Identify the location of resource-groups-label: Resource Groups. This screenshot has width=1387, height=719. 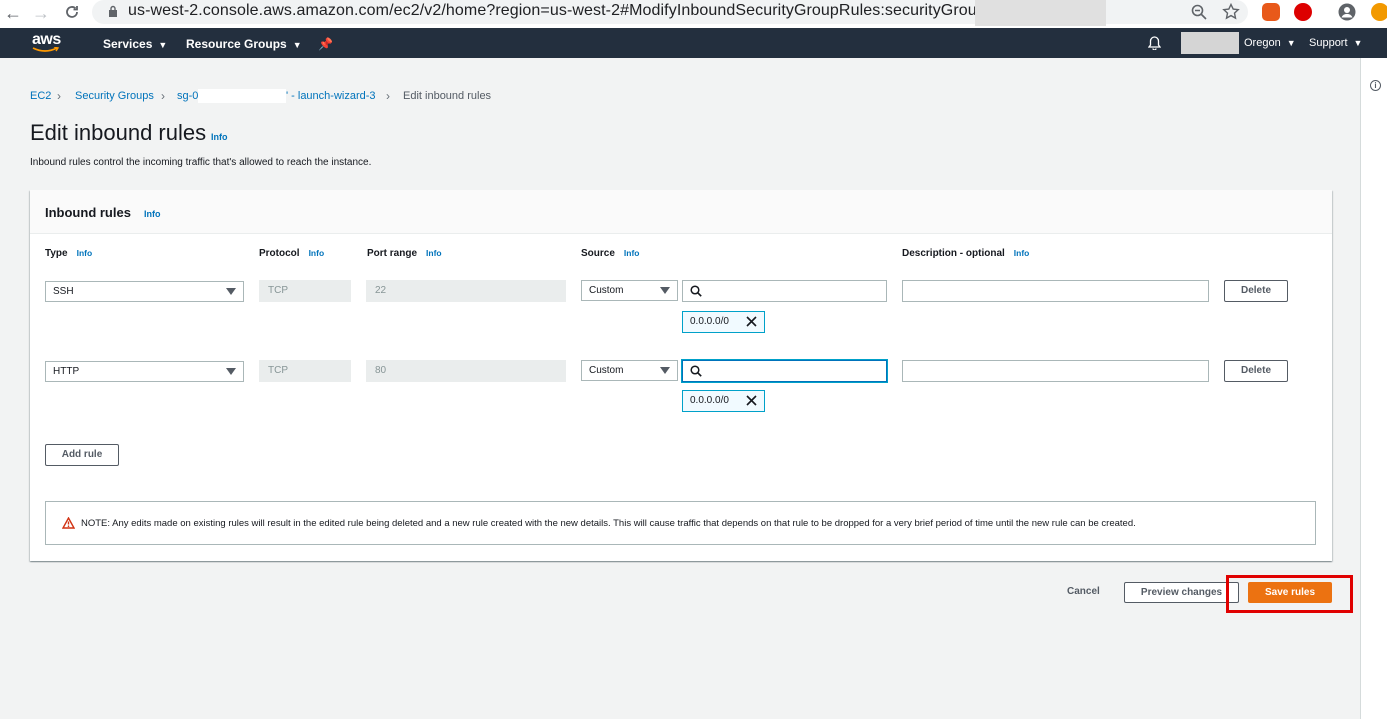
(236, 44).